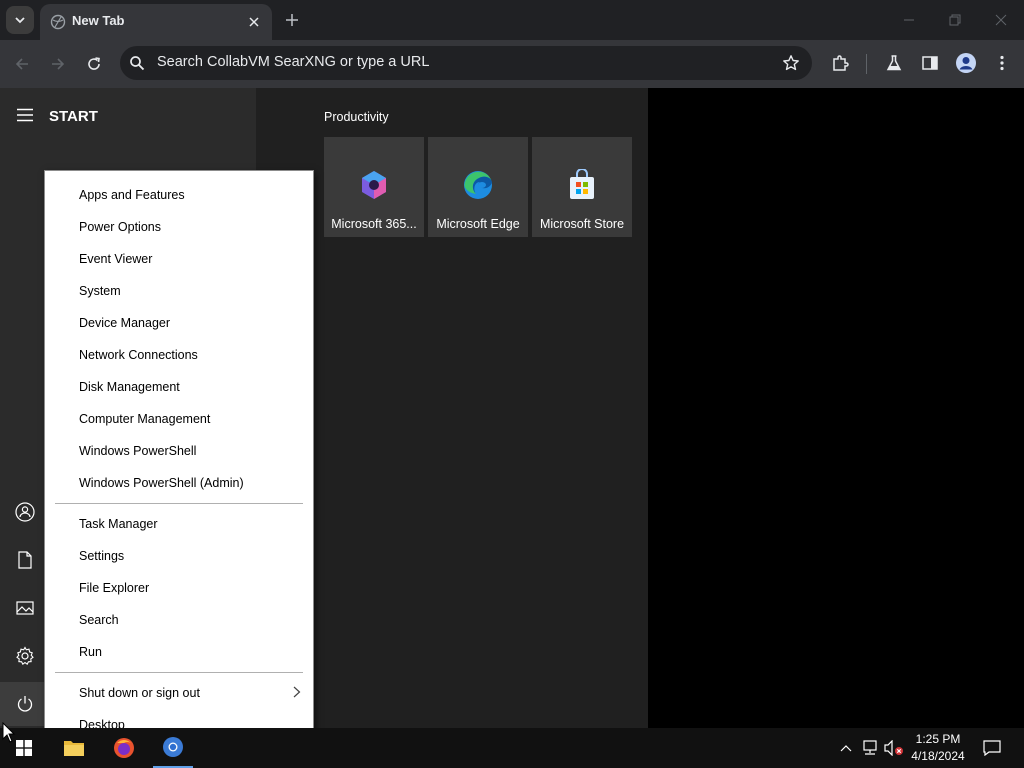  I want to click on mouse-cursor-icon, so click(9, 732).